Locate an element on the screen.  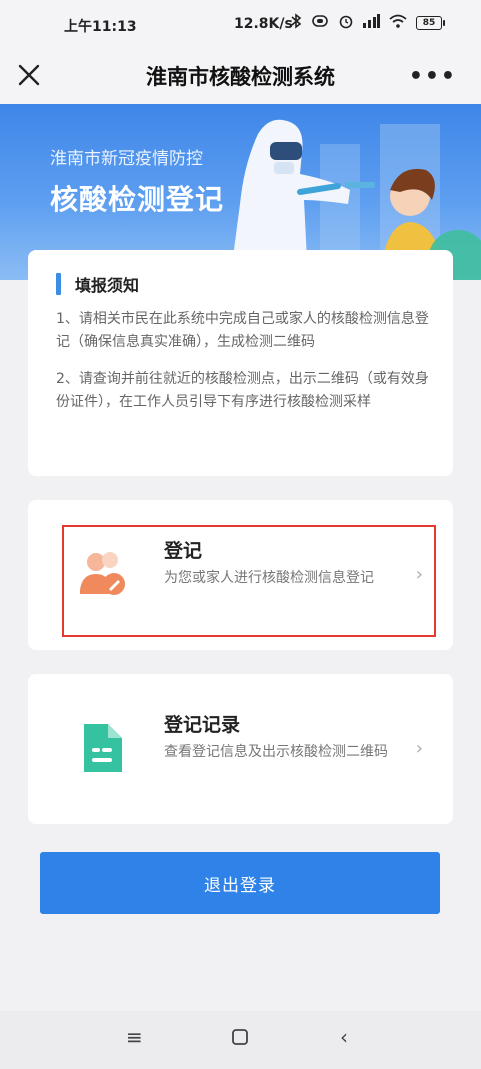
title-bar: 淮南市核酸检测系统 ••• is located at coordinates (240, 76).